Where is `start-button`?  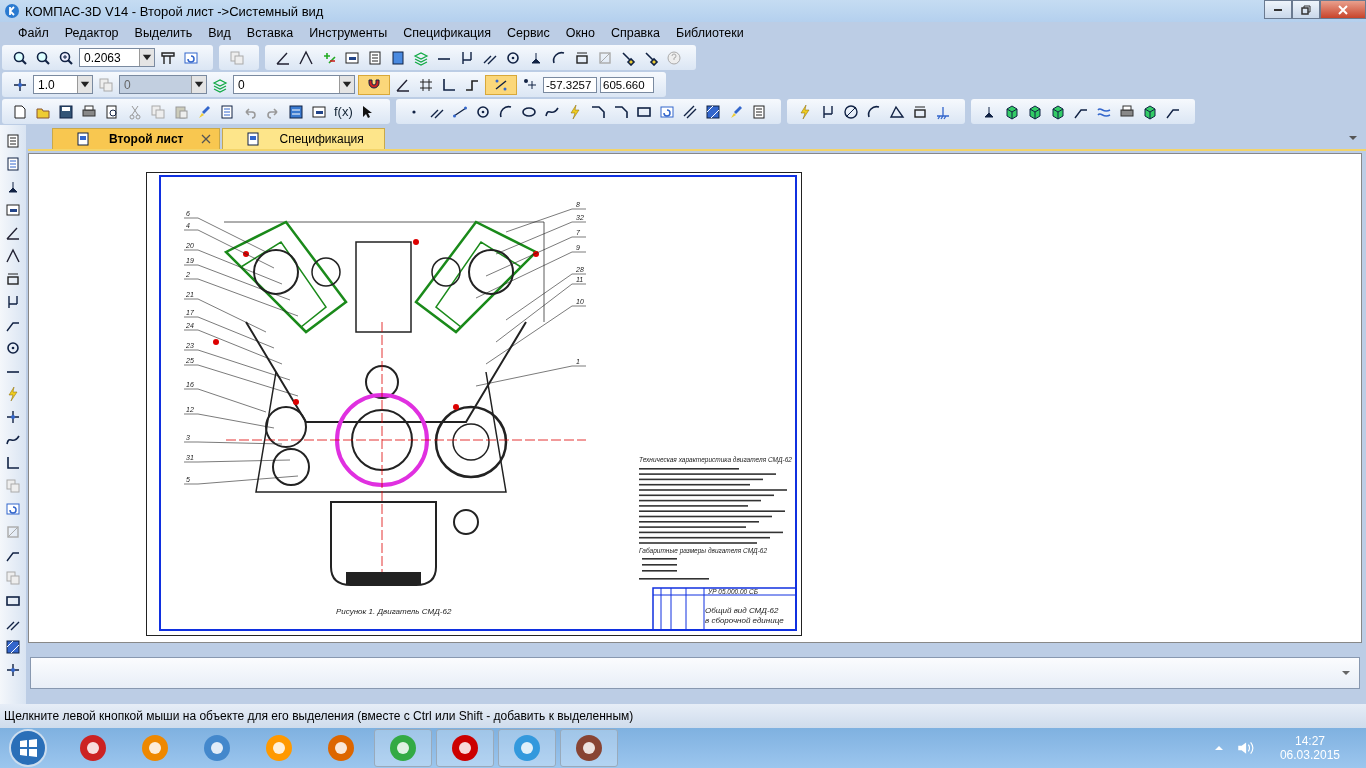 start-button is located at coordinates (28, 748).